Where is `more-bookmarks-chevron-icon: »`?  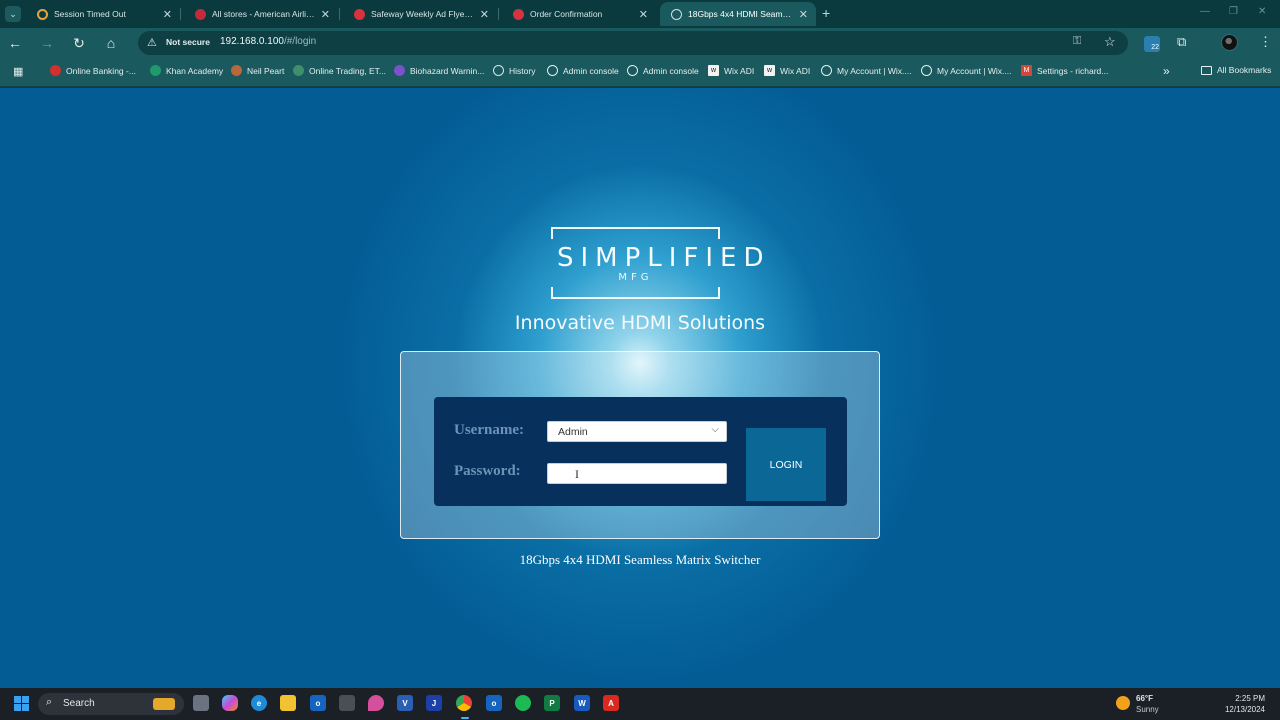
more-bookmarks-chevron-icon: » is located at coordinates (1166, 71).